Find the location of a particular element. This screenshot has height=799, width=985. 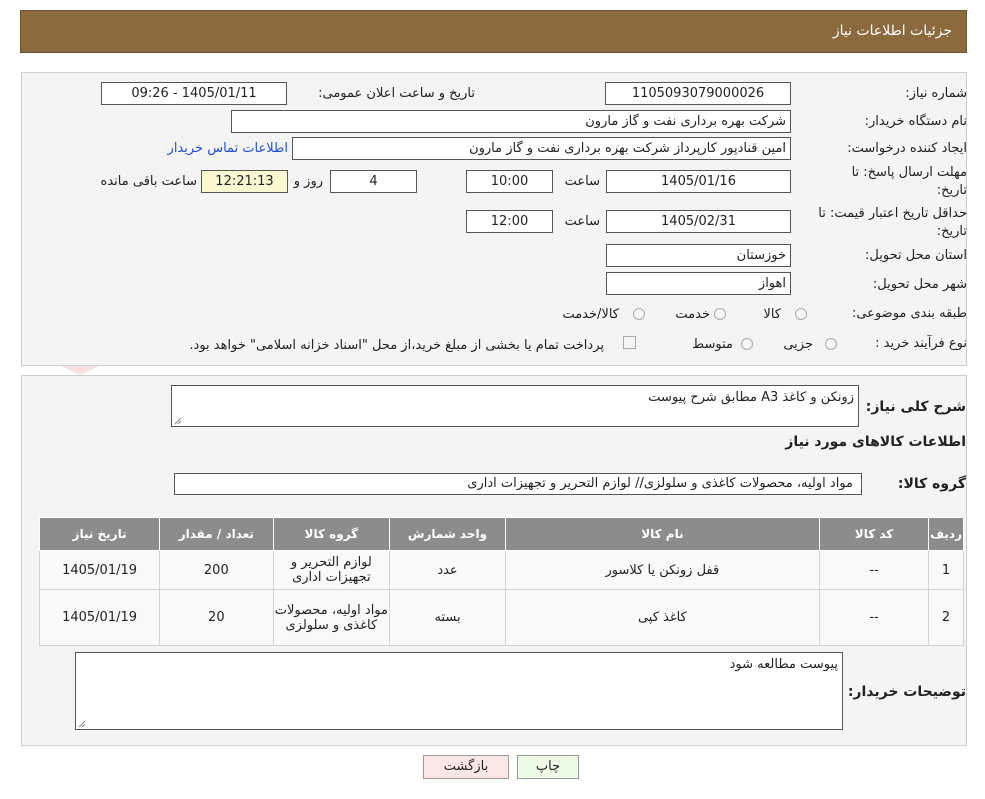

cell-name: کاغذ کپی is located at coordinates (662, 617).